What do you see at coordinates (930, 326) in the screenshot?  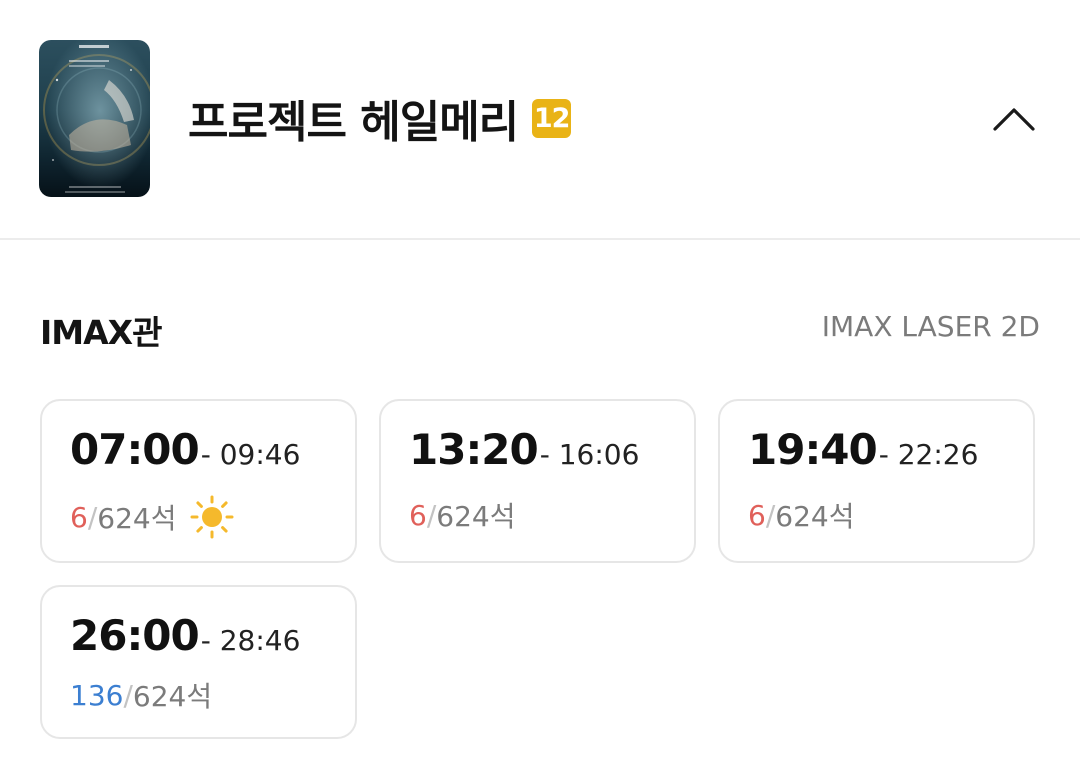 I see `screen-format: IMAX LASER 2D` at bounding box center [930, 326].